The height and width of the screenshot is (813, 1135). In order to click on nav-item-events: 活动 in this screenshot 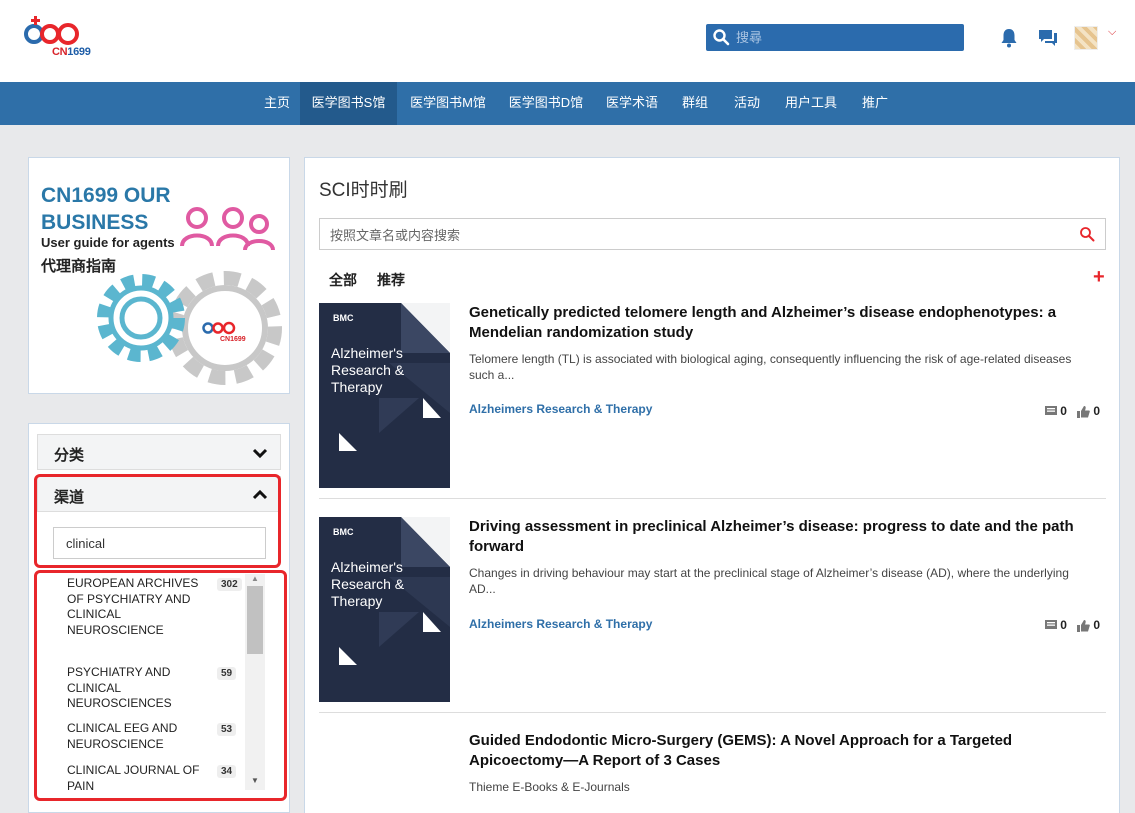, I will do `click(747, 103)`.